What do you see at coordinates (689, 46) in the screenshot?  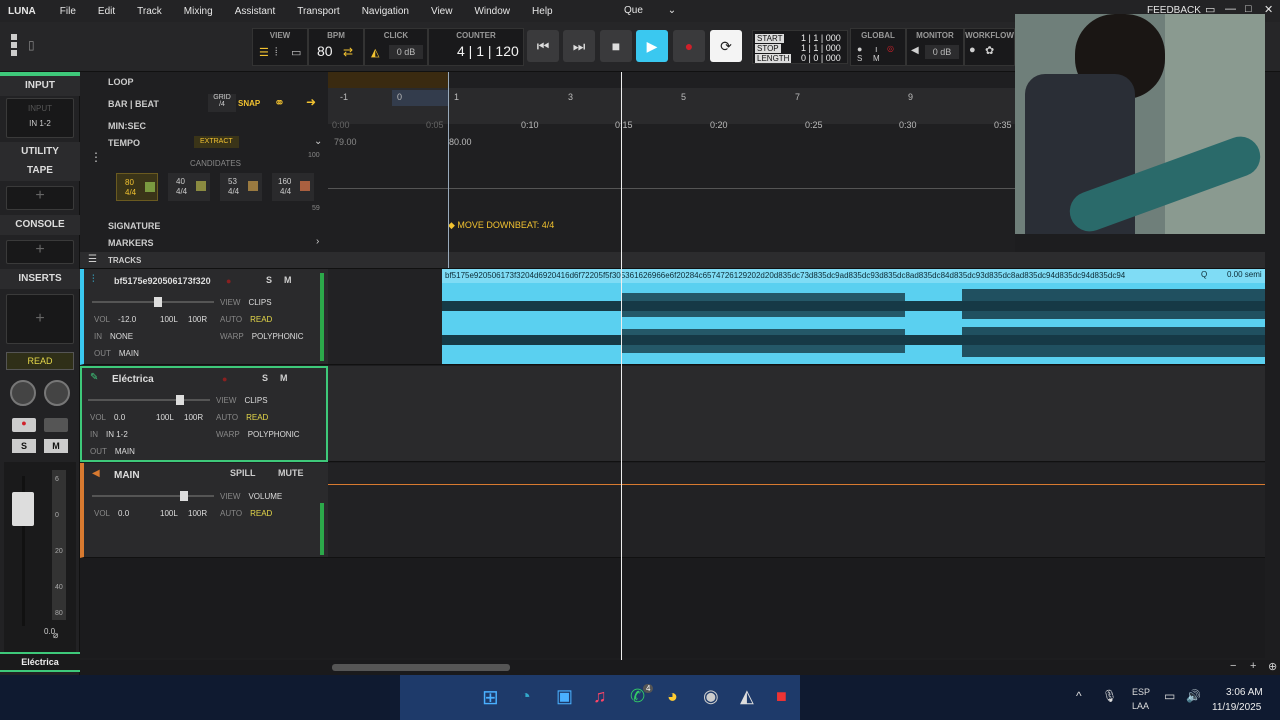 I see `record-button: ●` at bounding box center [689, 46].